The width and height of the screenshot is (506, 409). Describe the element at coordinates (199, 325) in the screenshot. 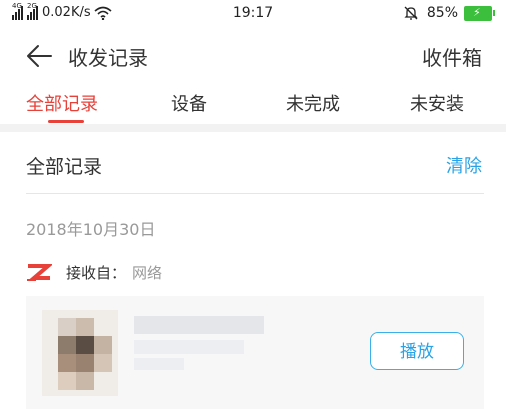

I see `file-name-placeholder` at that location.